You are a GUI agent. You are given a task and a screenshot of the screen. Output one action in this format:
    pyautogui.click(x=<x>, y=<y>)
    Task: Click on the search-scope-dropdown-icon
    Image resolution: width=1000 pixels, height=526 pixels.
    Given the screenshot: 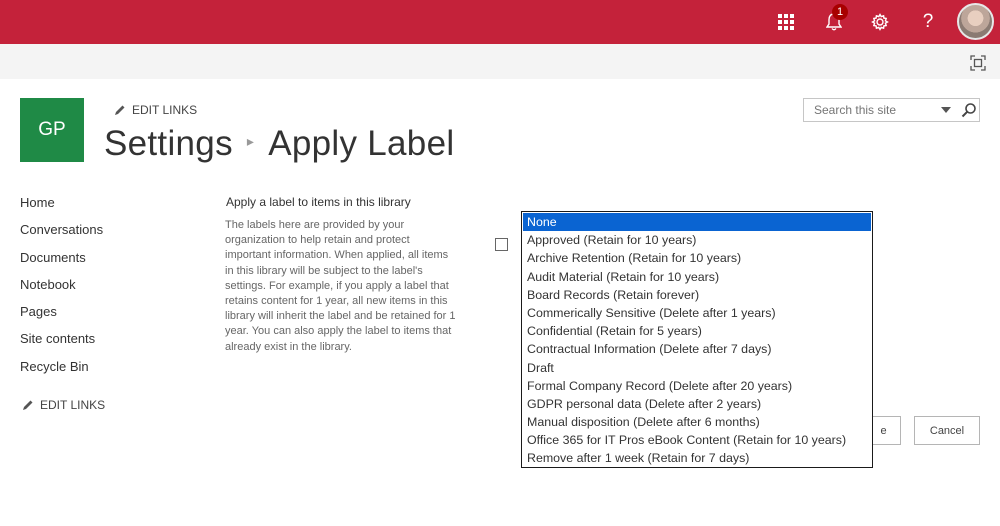 What is the action you would take?
    pyautogui.click(x=946, y=110)
    